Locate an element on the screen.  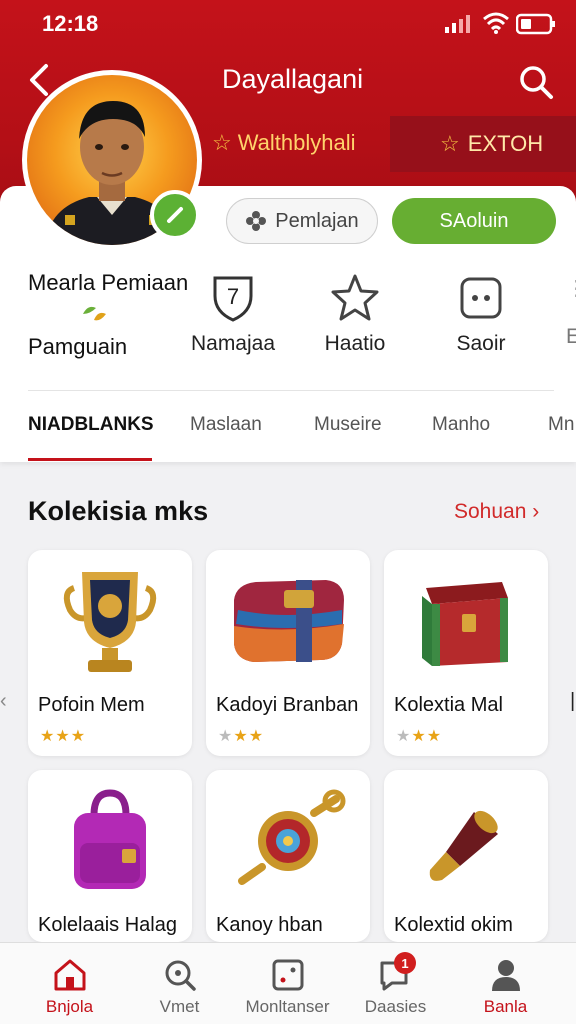
status-time: 12:18 is located at coordinates (70, 23).